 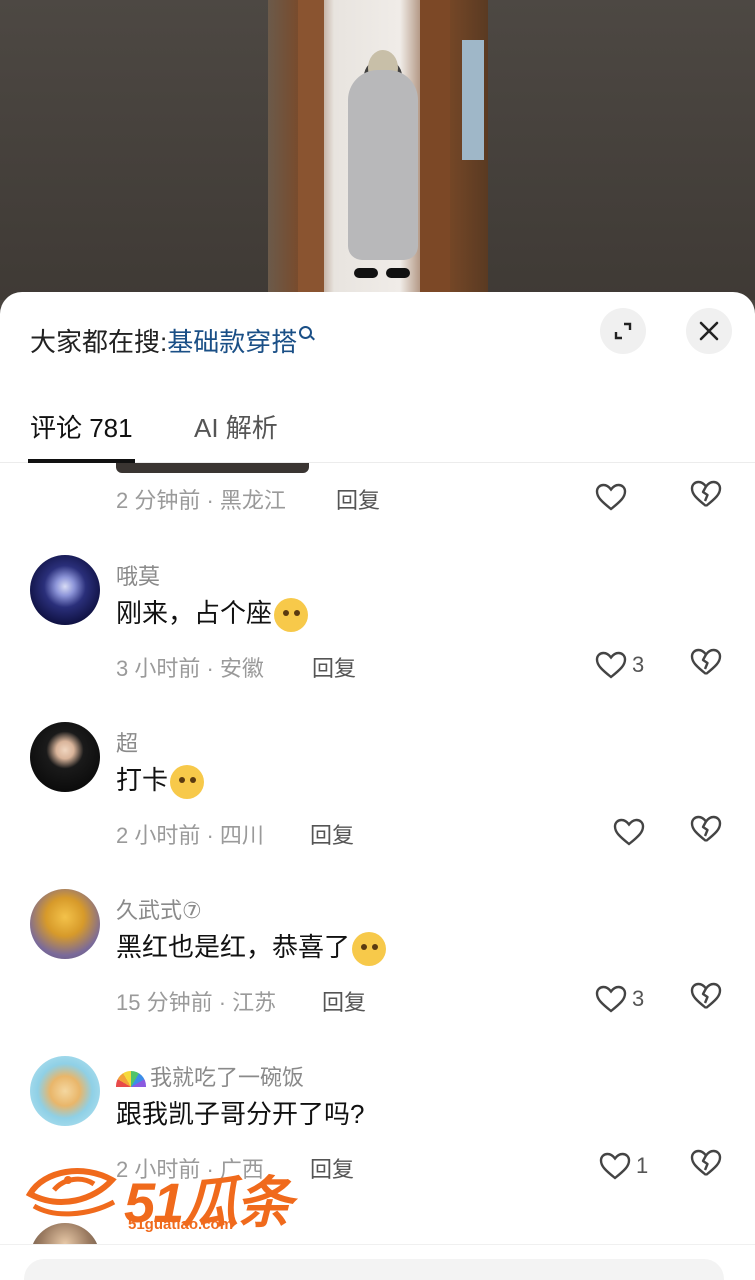 What do you see at coordinates (212, 468) in the screenshot?
I see `comment-image-thumbnail` at bounding box center [212, 468].